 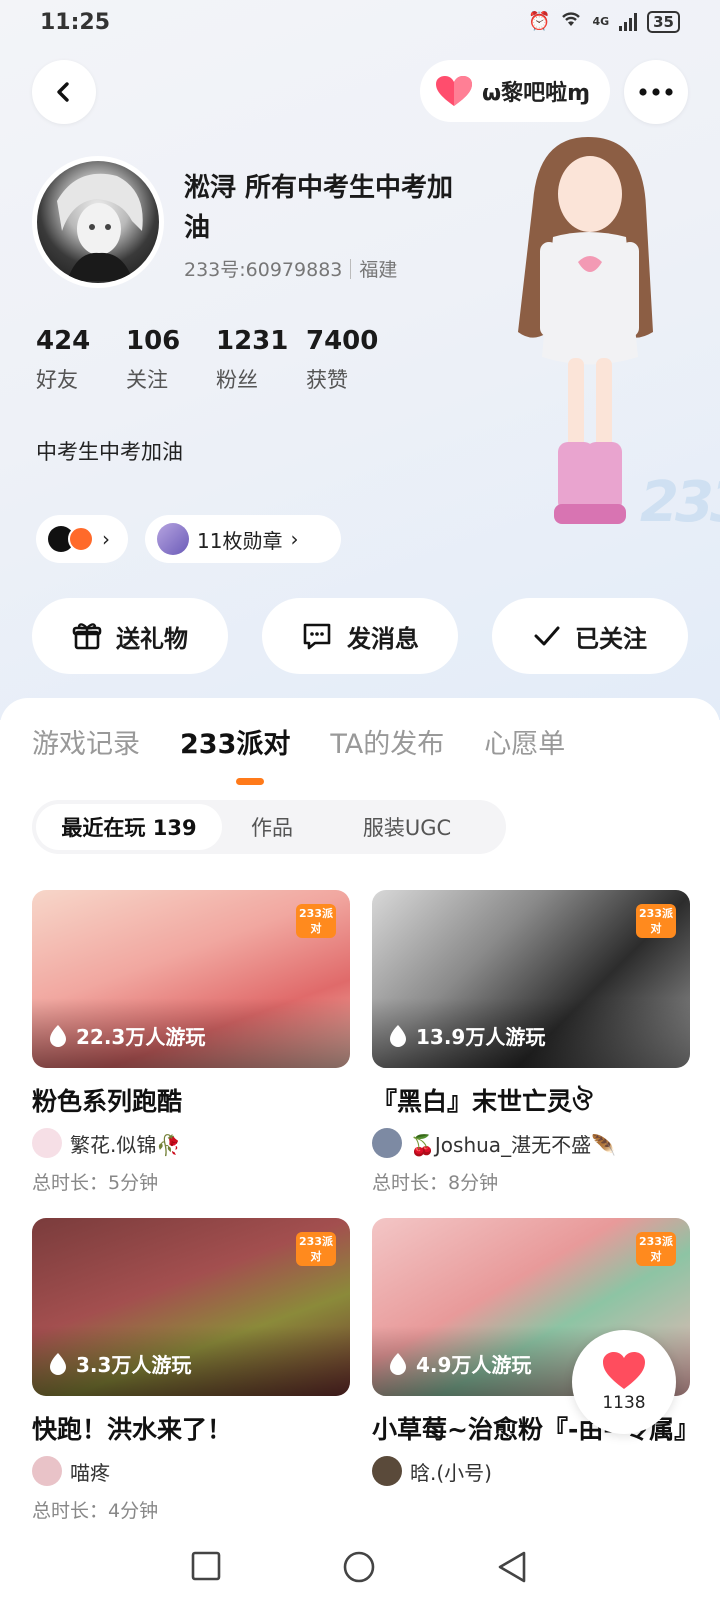 I want to click on stat-value: 424, so click(x=63, y=341).